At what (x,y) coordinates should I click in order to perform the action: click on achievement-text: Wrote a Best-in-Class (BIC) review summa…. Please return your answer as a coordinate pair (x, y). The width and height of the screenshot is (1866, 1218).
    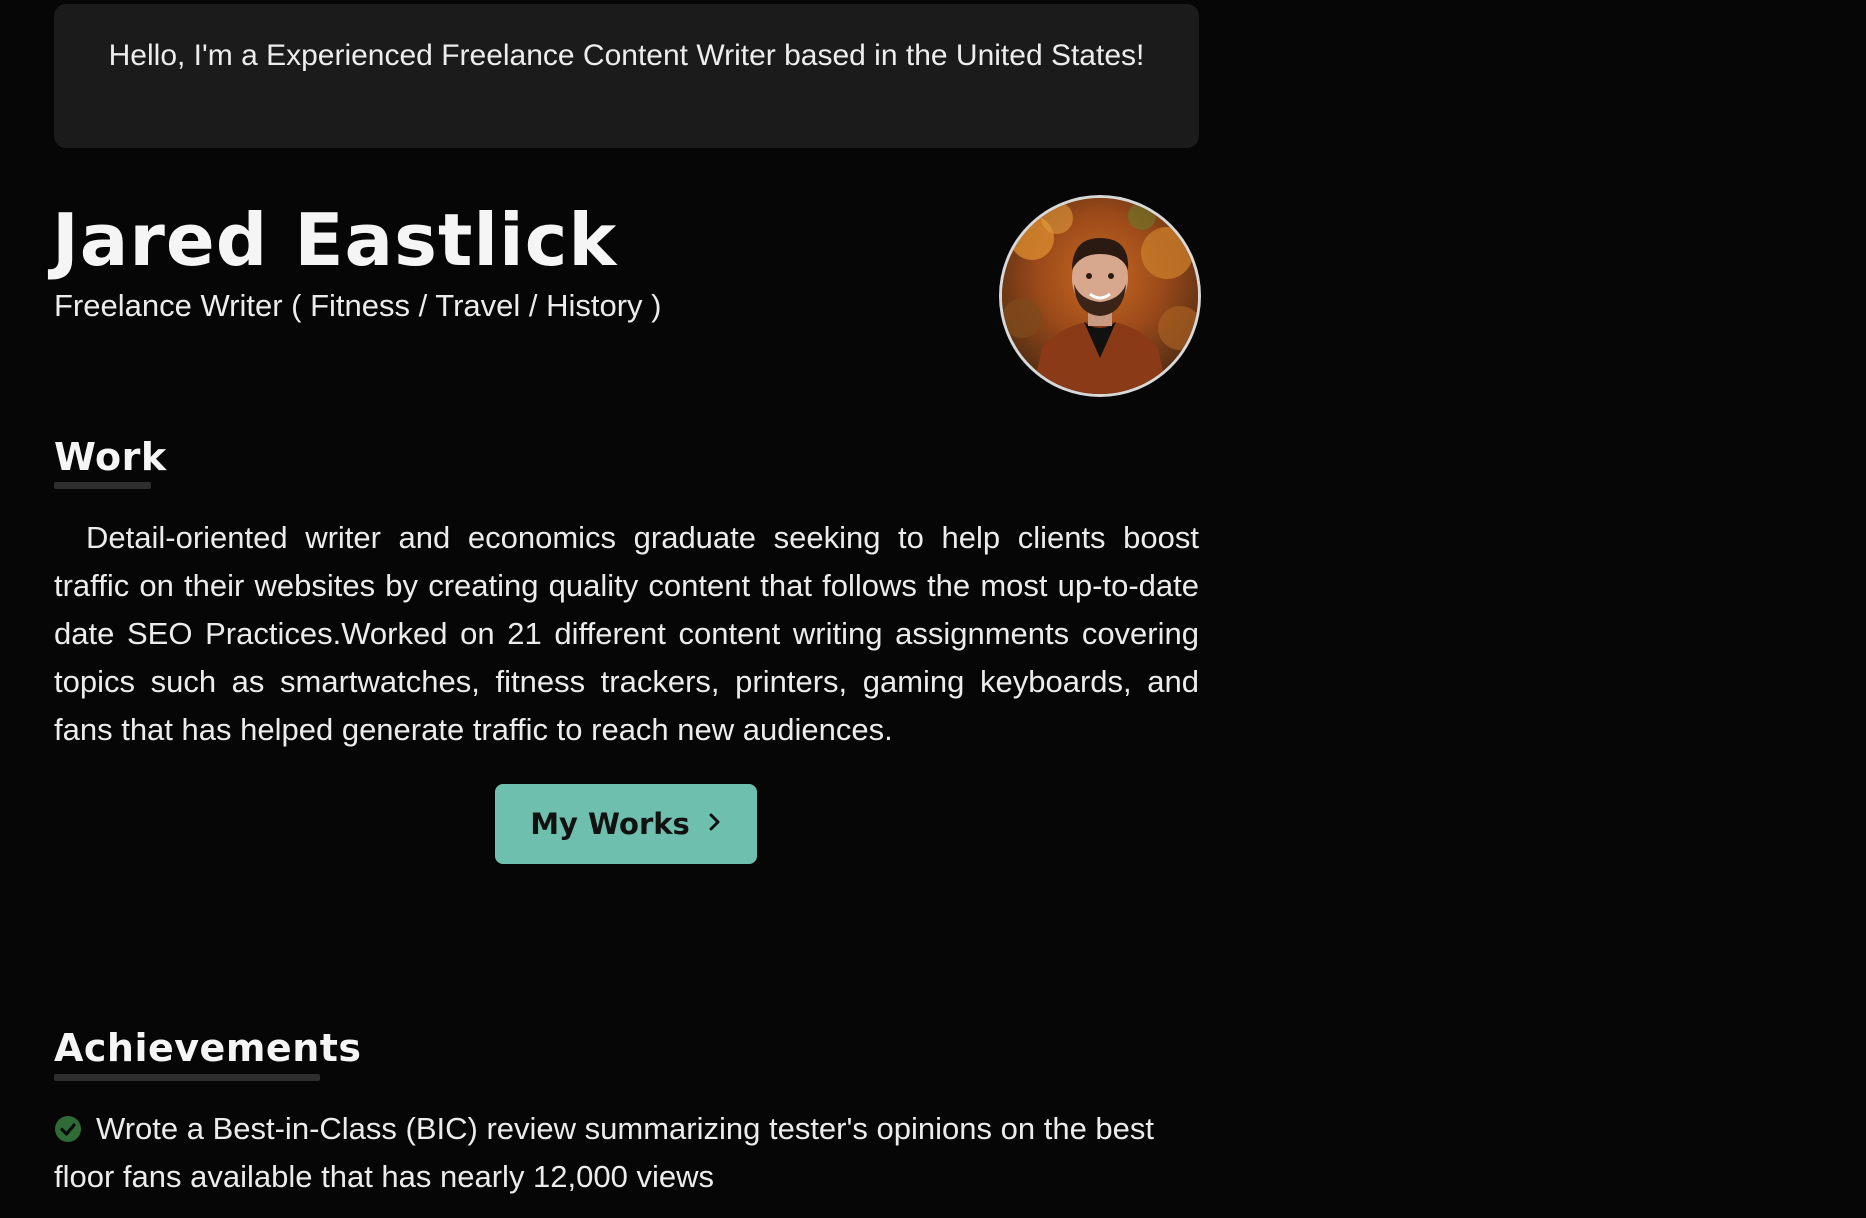
    Looking at the image, I should click on (604, 1152).